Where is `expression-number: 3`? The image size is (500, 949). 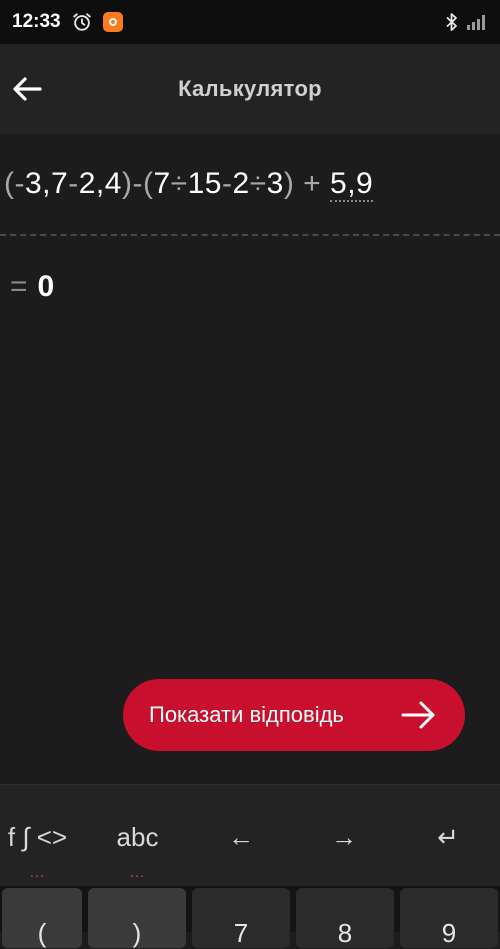 expression-number: 3 is located at coordinates (275, 183).